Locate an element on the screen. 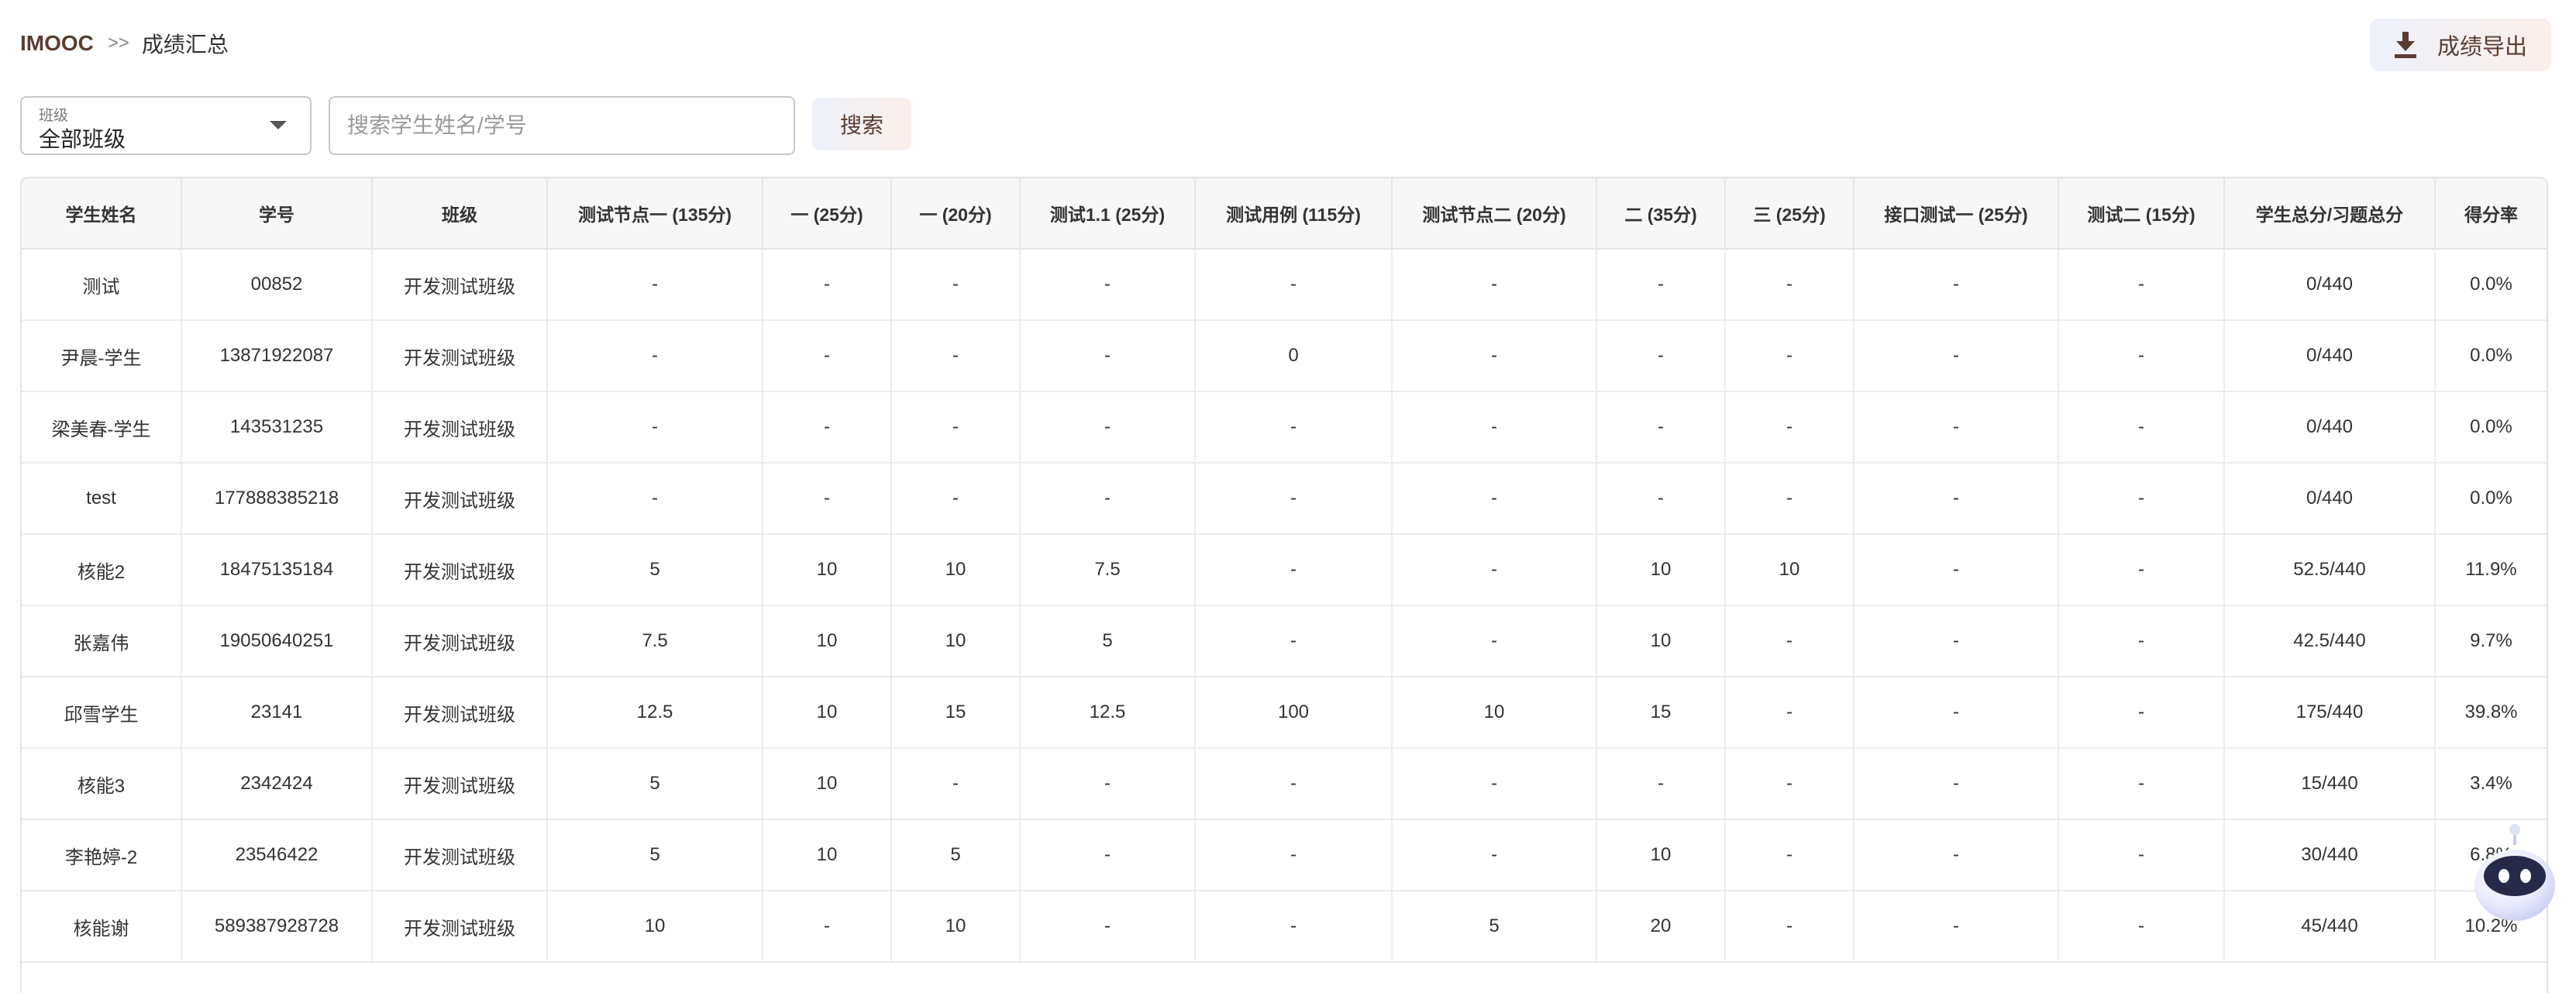 This screenshot has width=2576, height=993. class-select-label: 班级 is located at coordinates (54, 116).